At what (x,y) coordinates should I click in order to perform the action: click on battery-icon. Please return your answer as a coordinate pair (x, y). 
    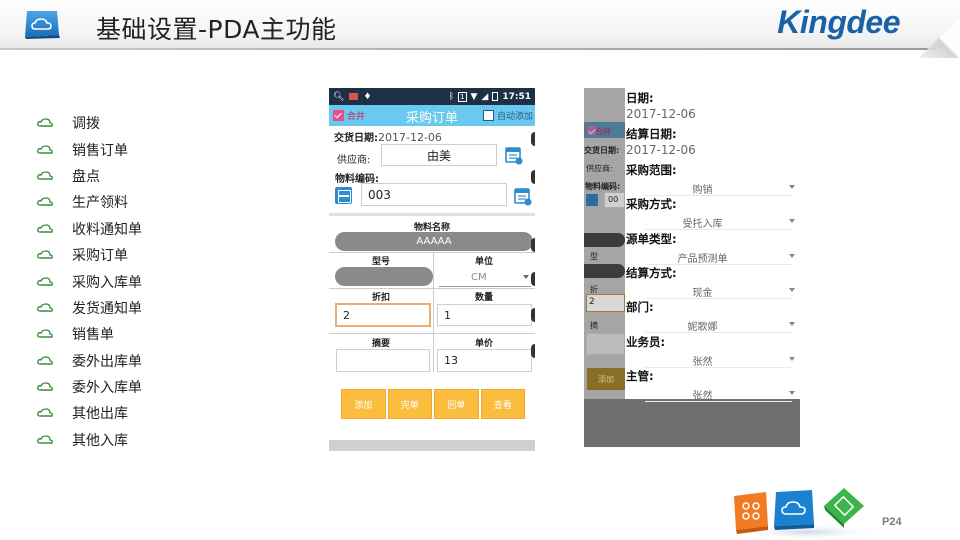
    Looking at the image, I should click on (495, 96).